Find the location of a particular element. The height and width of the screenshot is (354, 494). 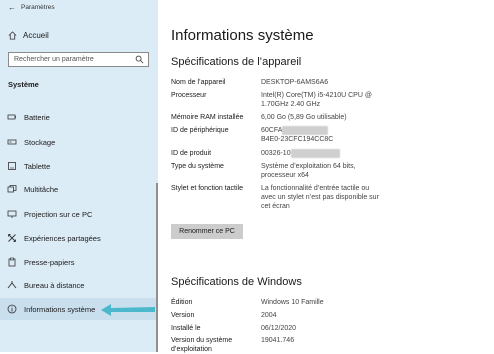

pen-touch-line-1: La fonctionnalité d’entrée tactile ou is located at coordinates (315, 188).